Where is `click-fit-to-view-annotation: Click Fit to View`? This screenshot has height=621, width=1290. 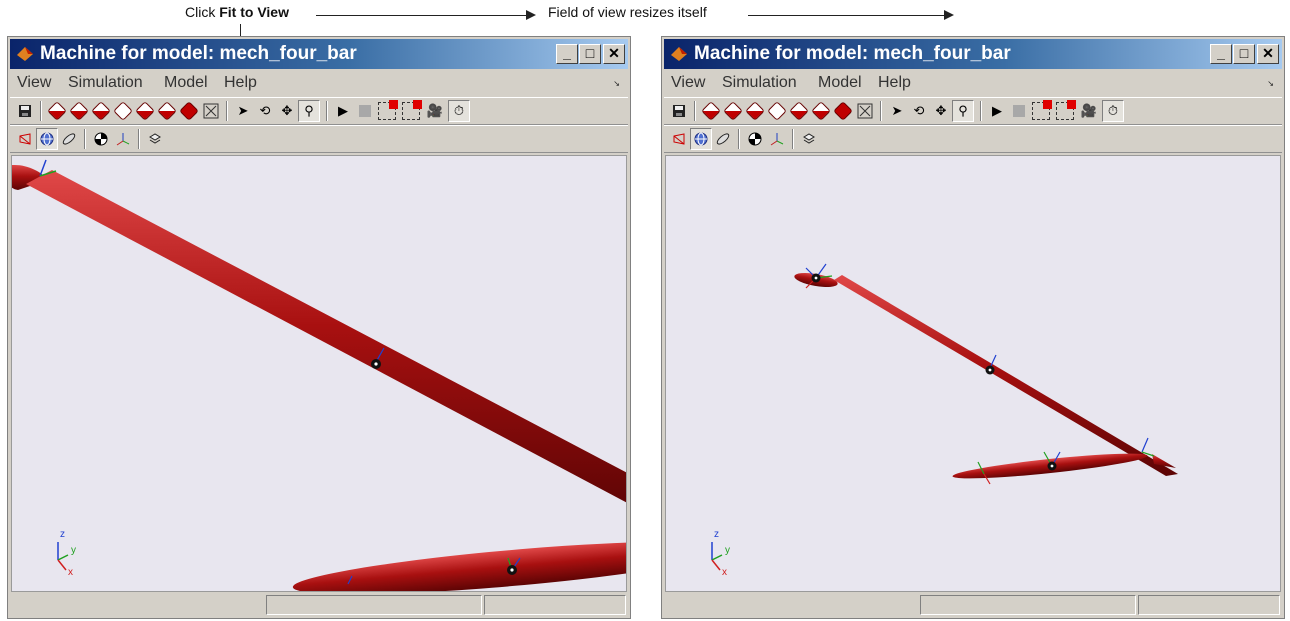
click-fit-to-view-annotation: Click Fit to View is located at coordinates (237, 12).